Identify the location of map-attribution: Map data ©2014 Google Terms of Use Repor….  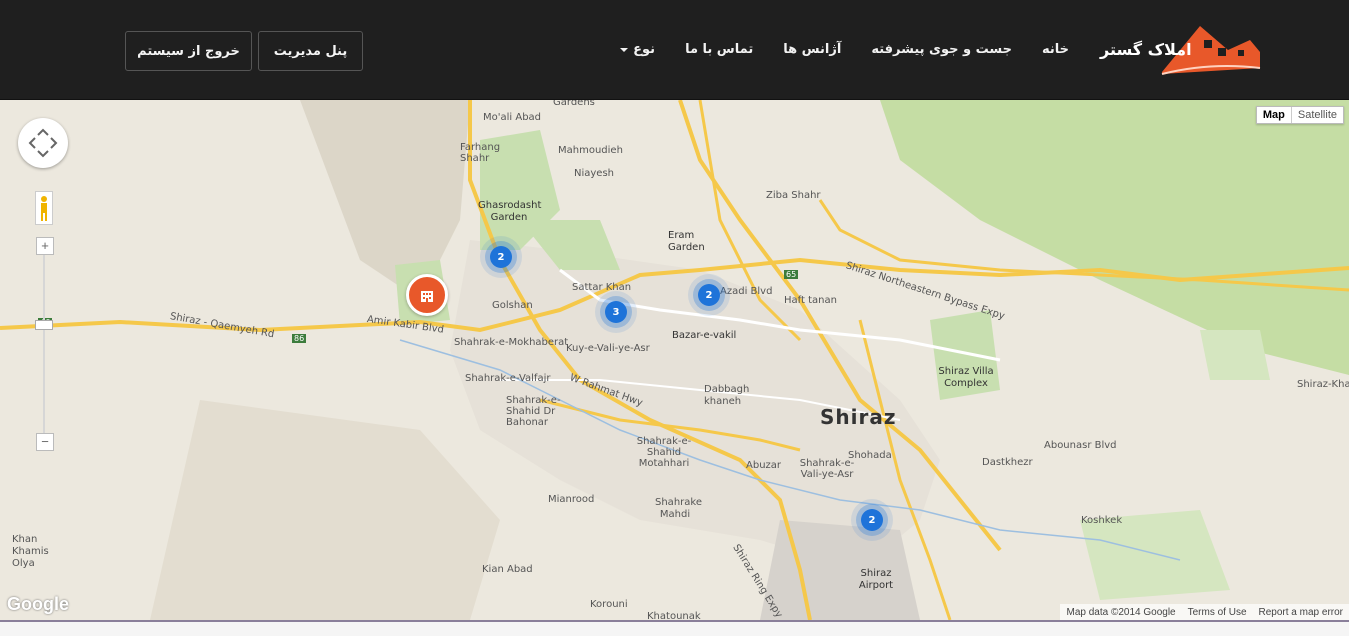
(1204, 612).